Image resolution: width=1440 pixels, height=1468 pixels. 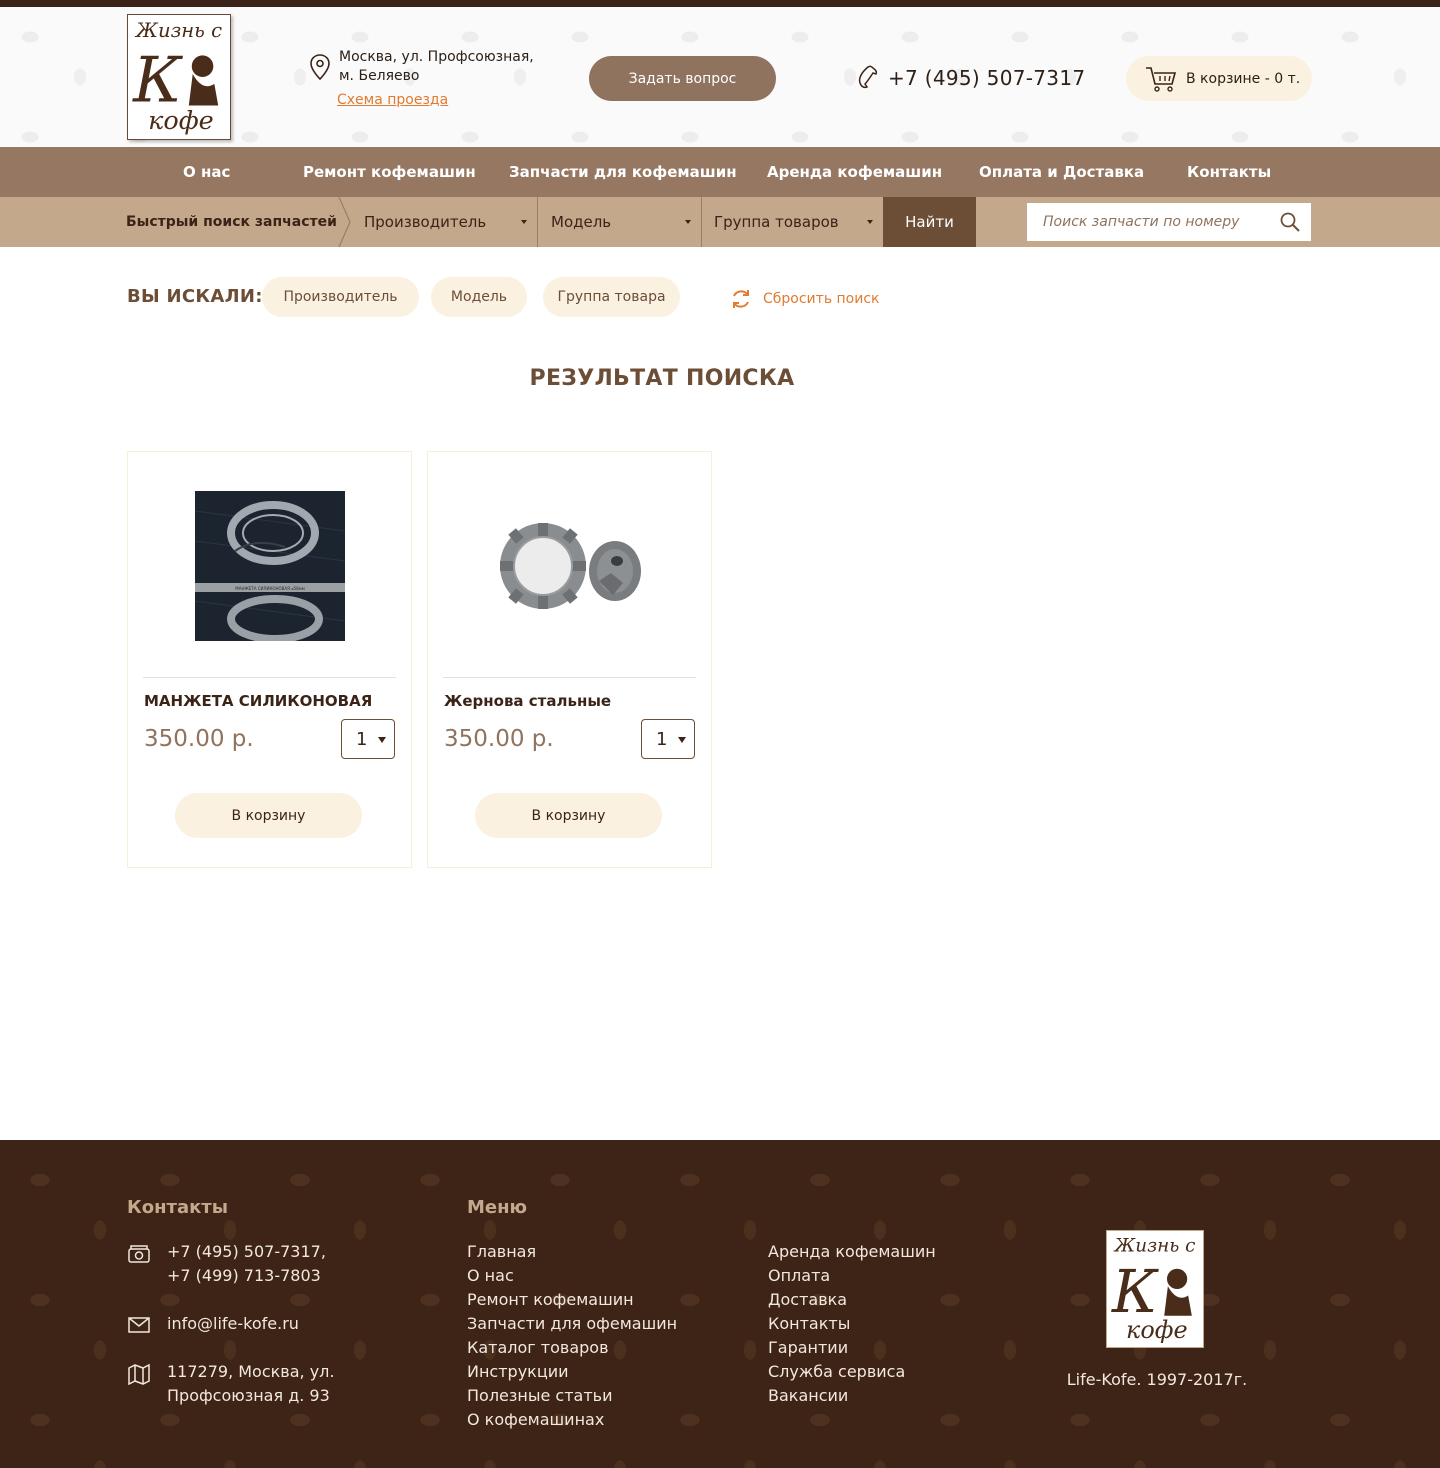 I want to click on footer-phone-1: +7 (495) 507-7317,, so click(x=246, y=1252).